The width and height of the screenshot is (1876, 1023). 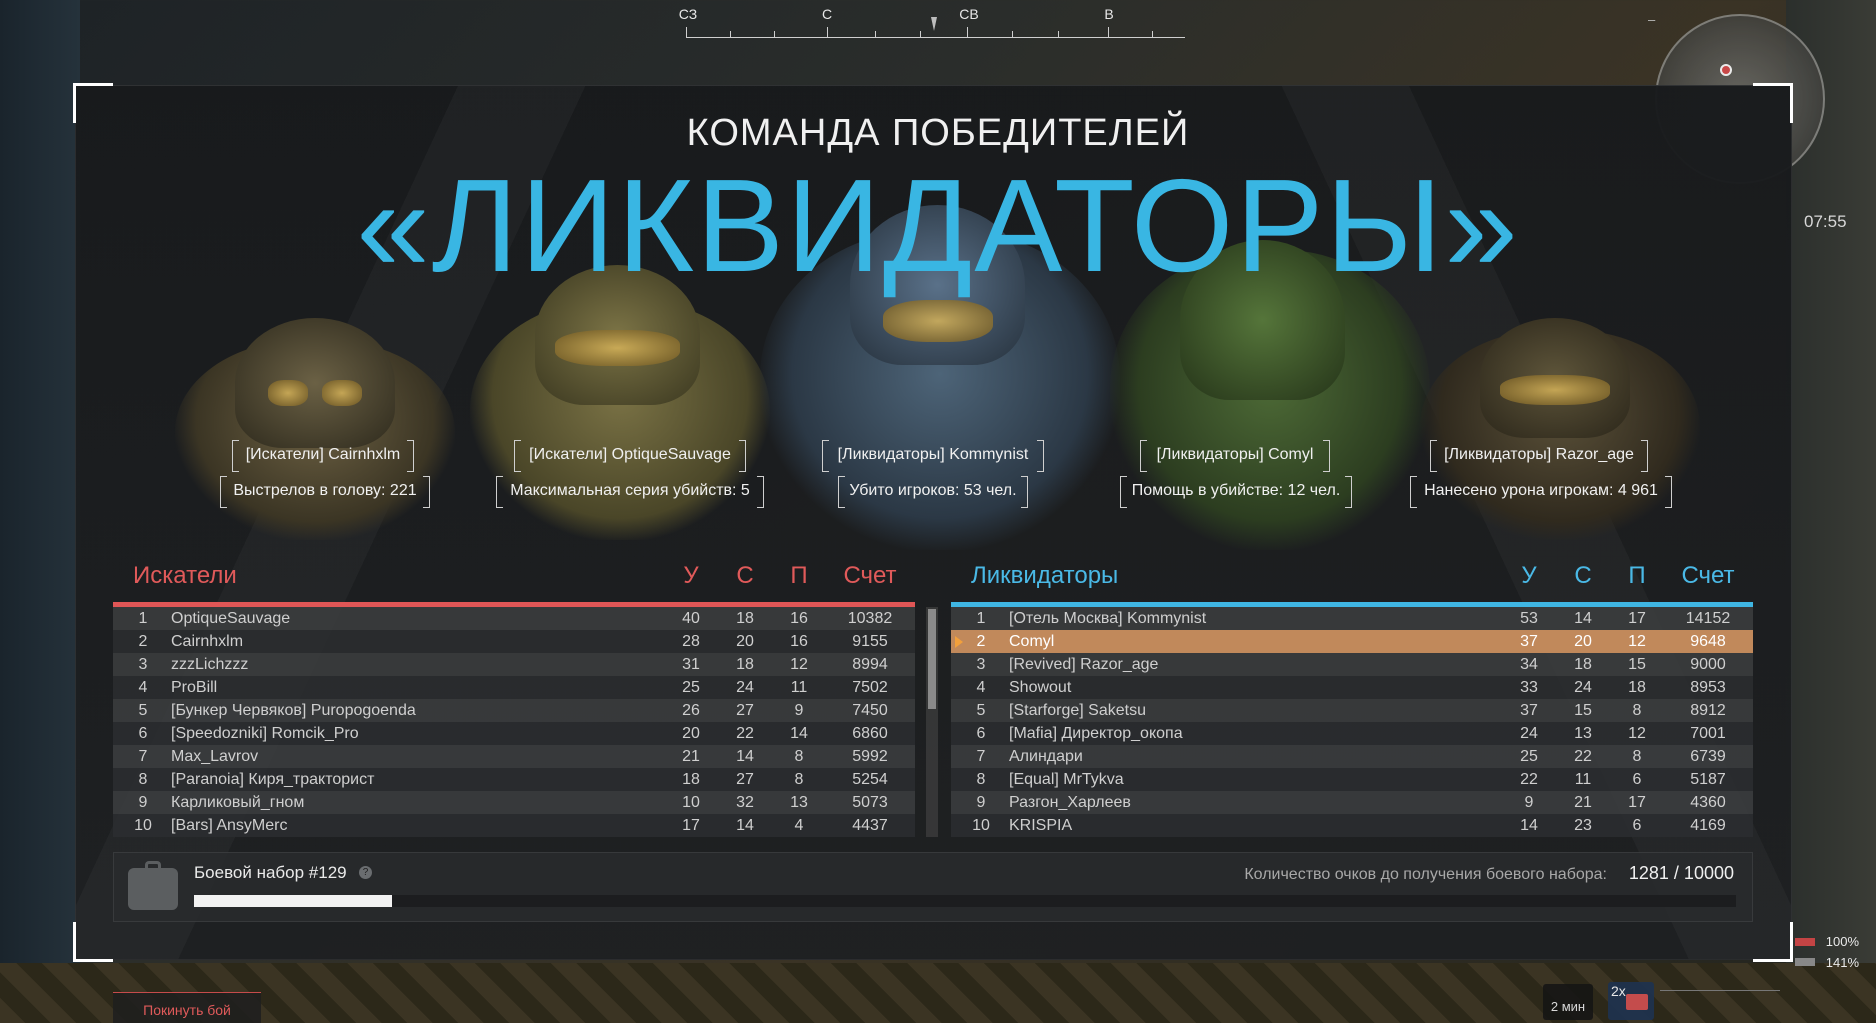 What do you see at coordinates (981, 756) in the screenshot?
I see `row-rank: 7` at bounding box center [981, 756].